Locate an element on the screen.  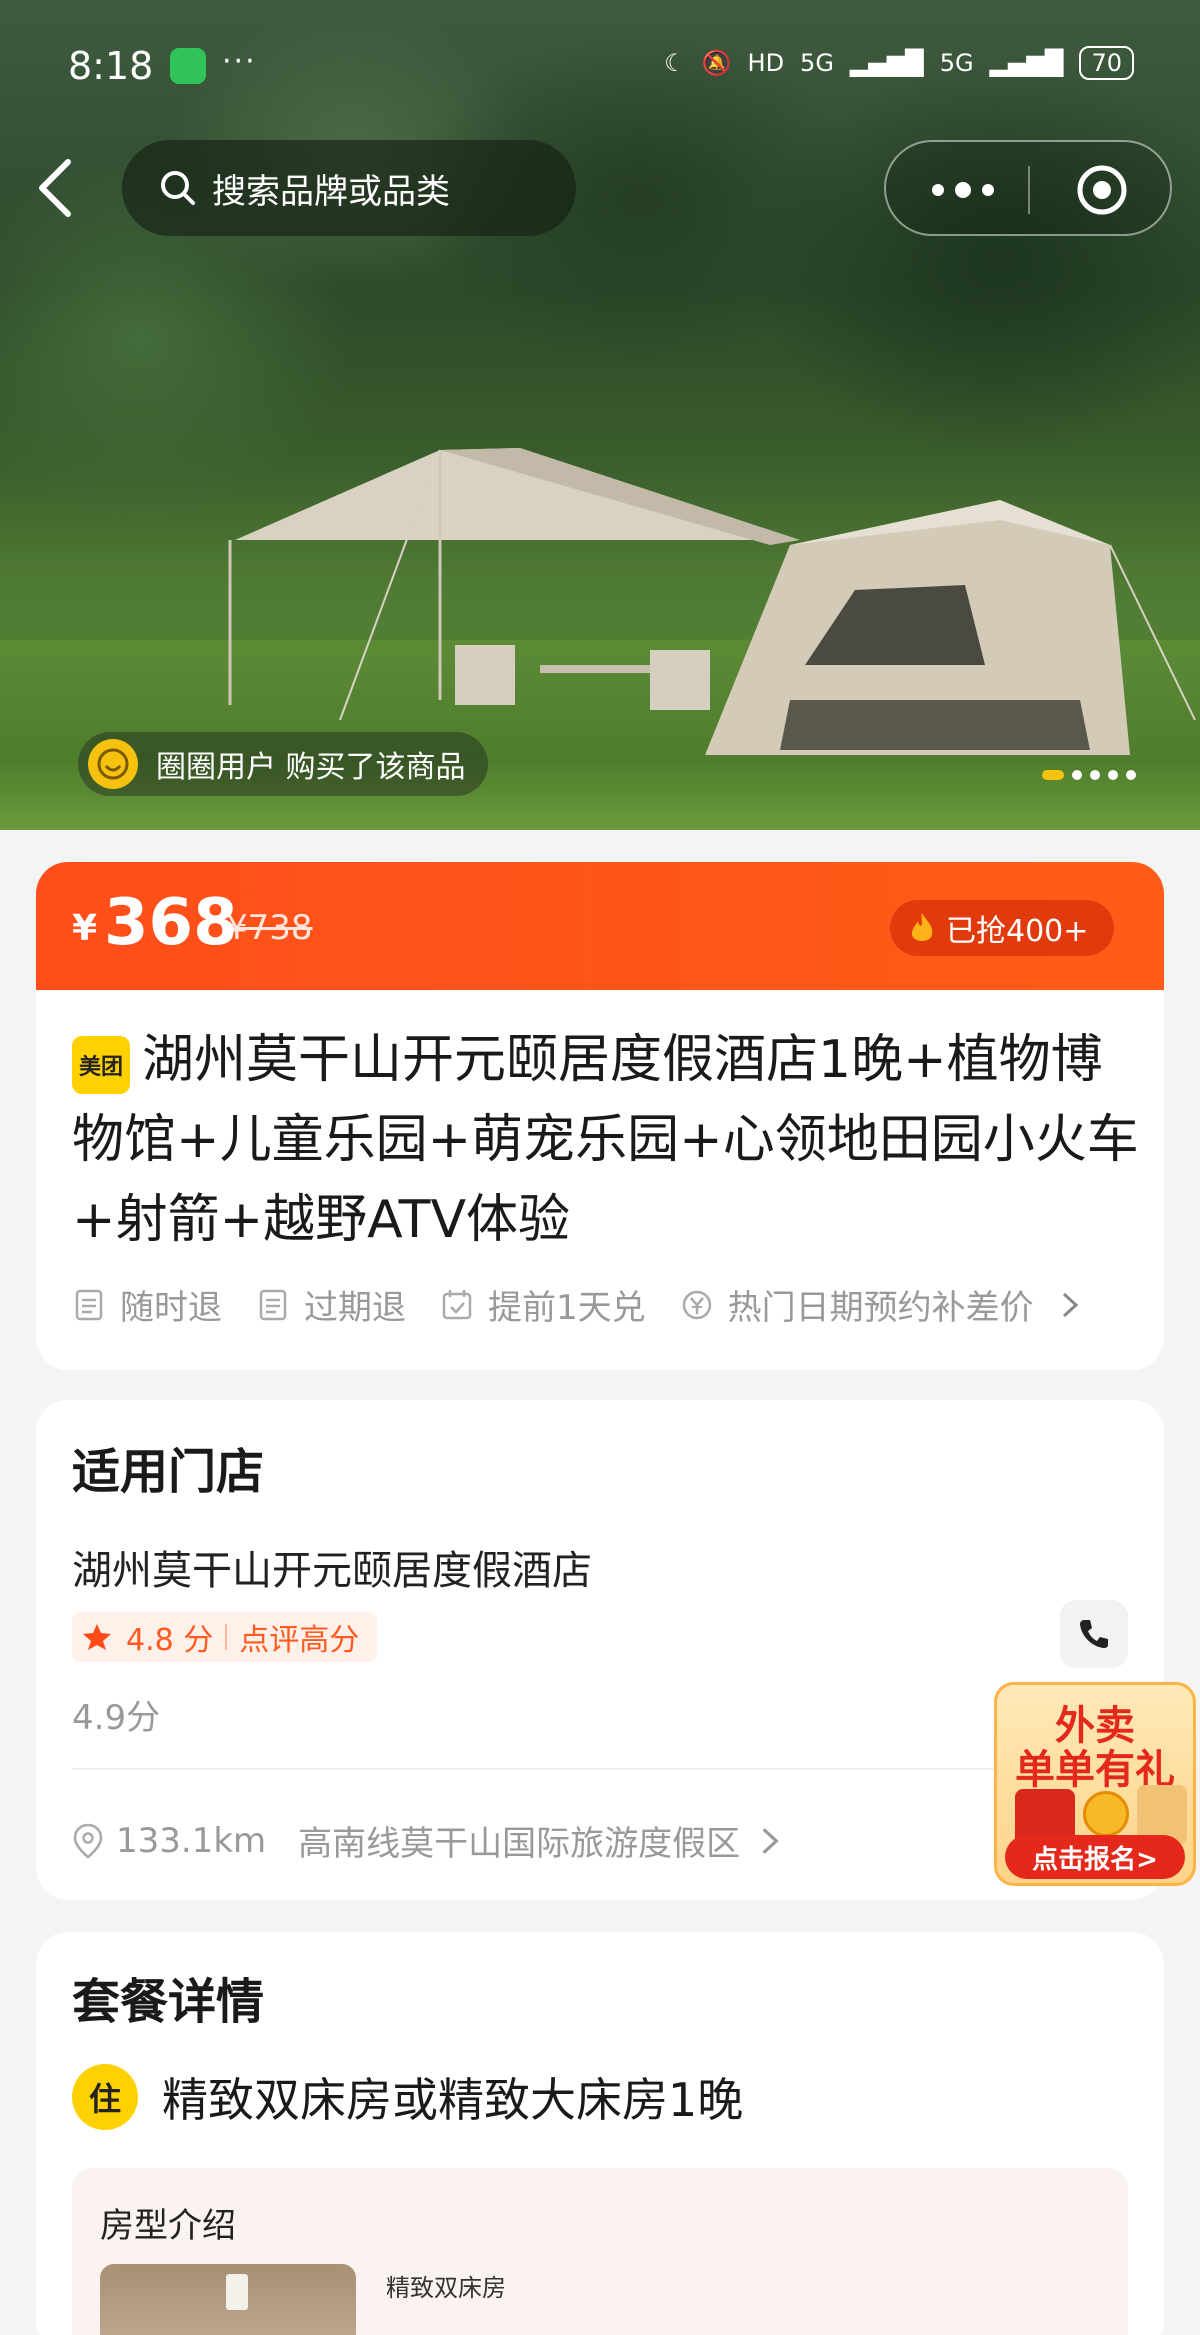
promo-signup-button: 点击报名> is located at coordinates (1095, 1857).